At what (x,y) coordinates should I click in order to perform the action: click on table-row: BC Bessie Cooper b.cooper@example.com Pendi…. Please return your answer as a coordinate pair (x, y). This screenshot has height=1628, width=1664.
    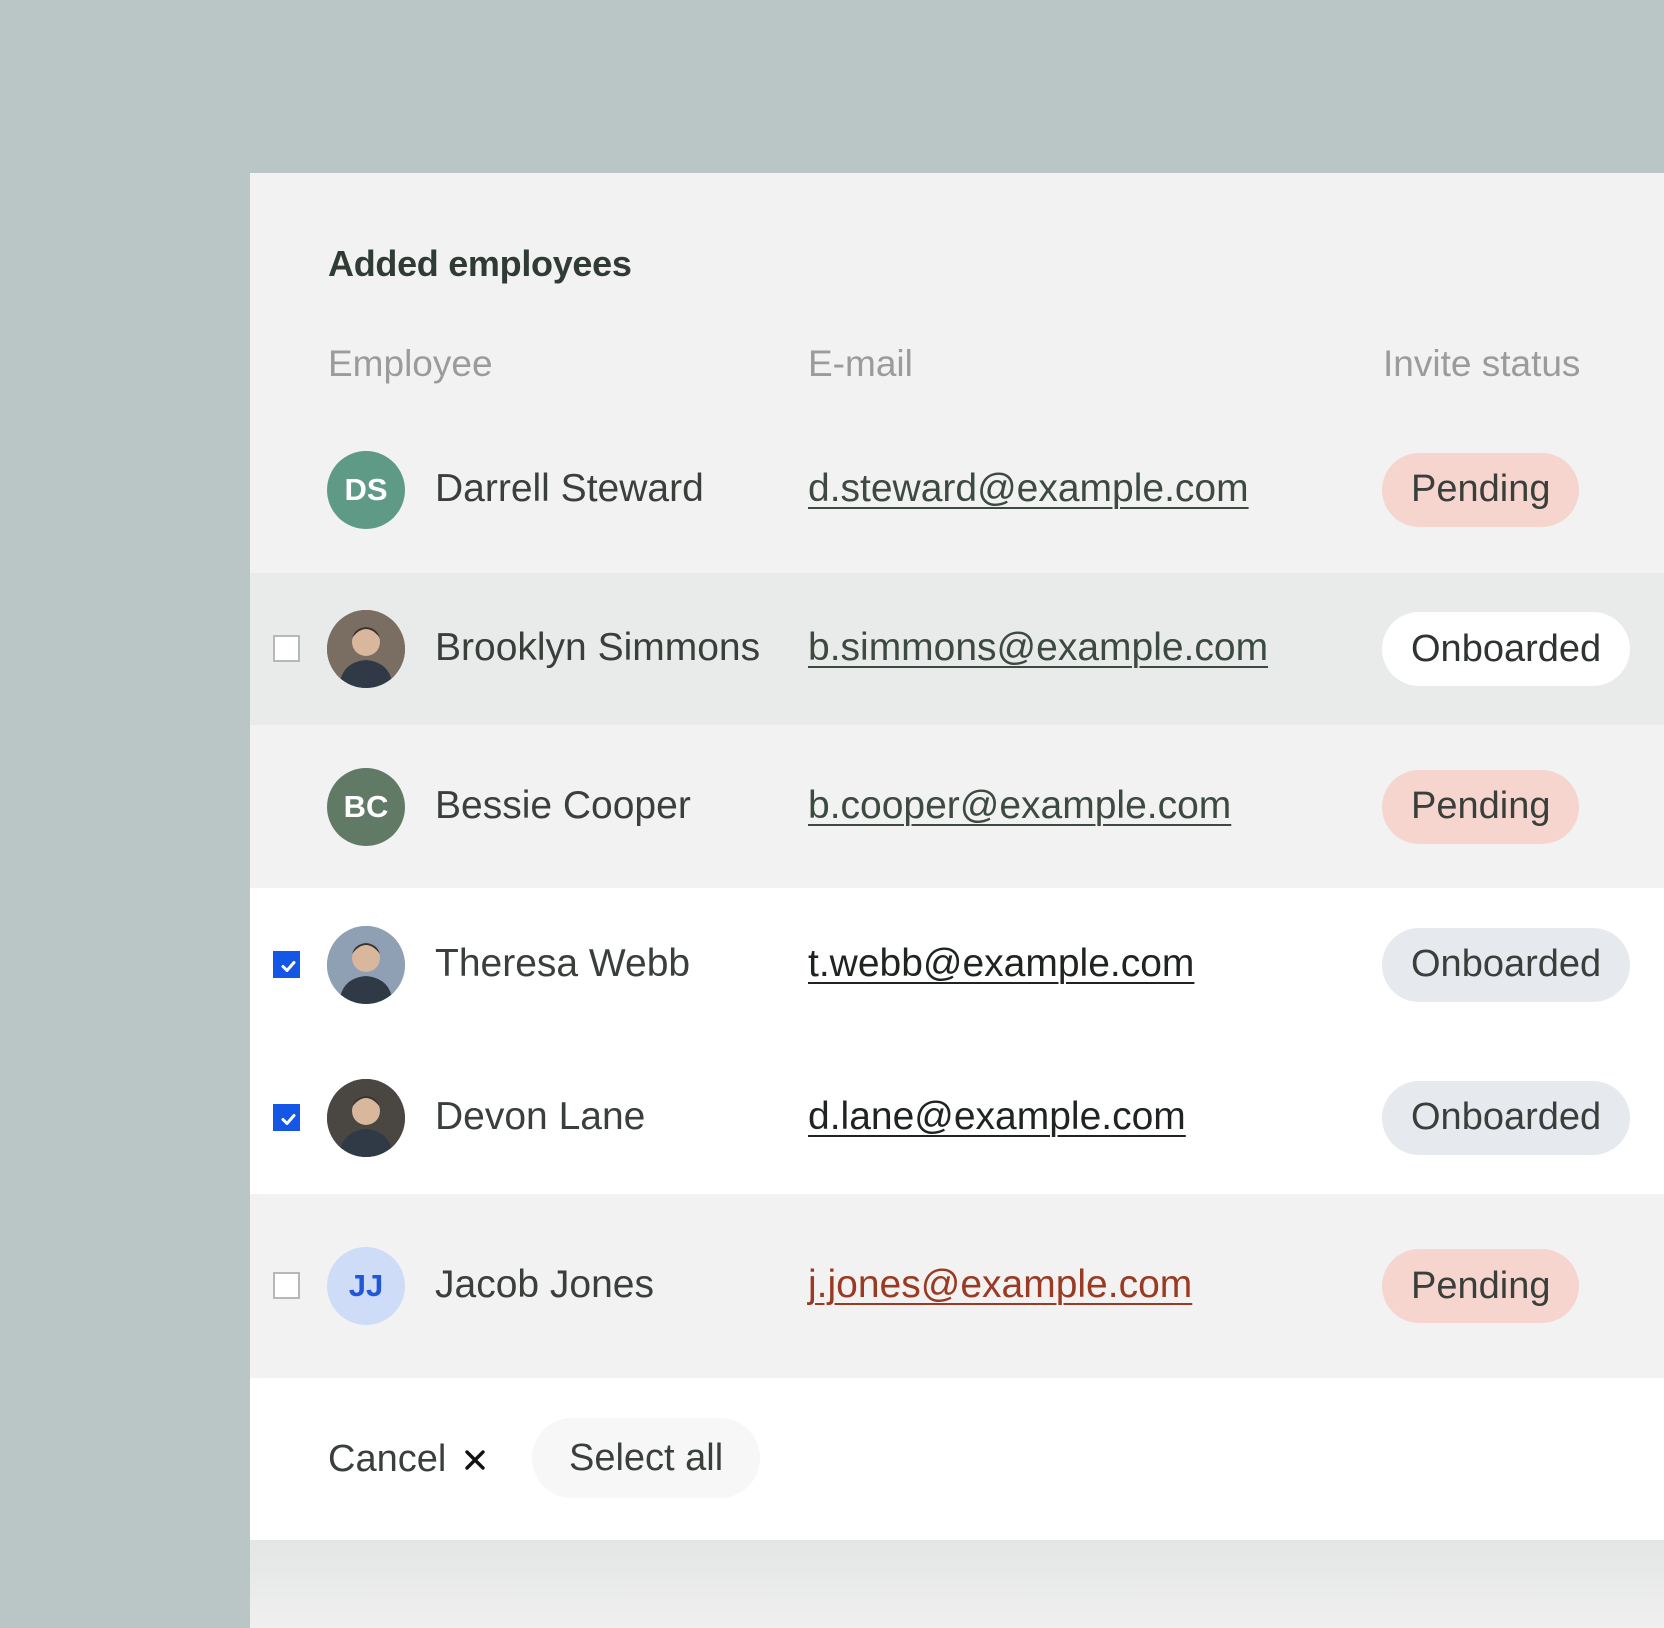
    Looking at the image, I should click on (957, 806).